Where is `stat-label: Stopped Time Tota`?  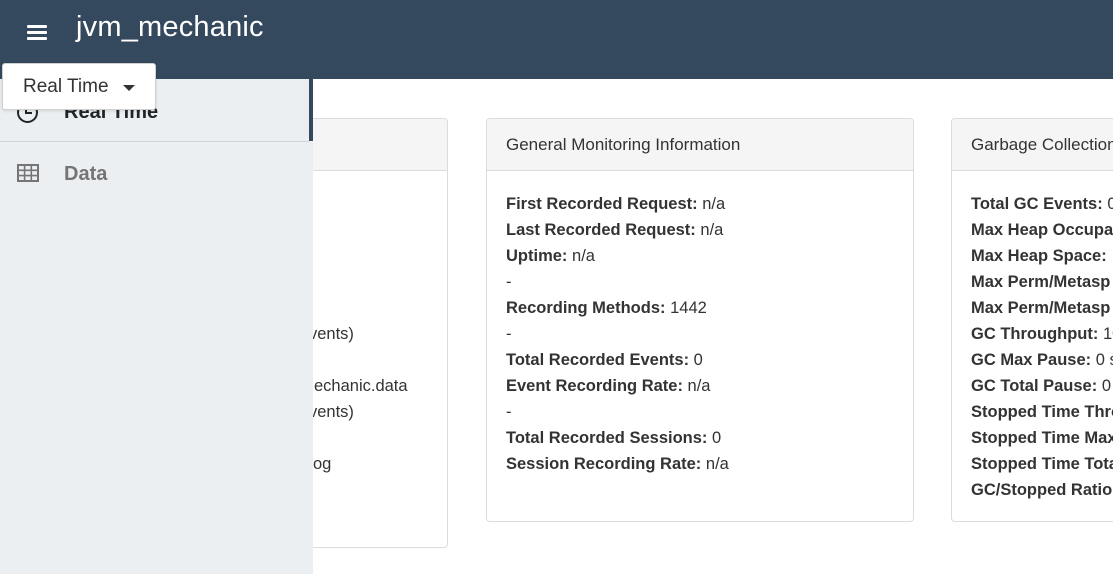
stat-label: Stopped Time Tota is located at coordinates (1042, 464).